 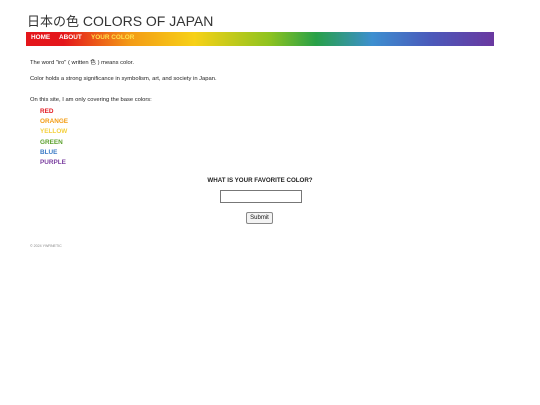 What do you see at coordinates (261, 196) in the screenshot?
I see `favorite-color-input` at bounding box center [261, 196].